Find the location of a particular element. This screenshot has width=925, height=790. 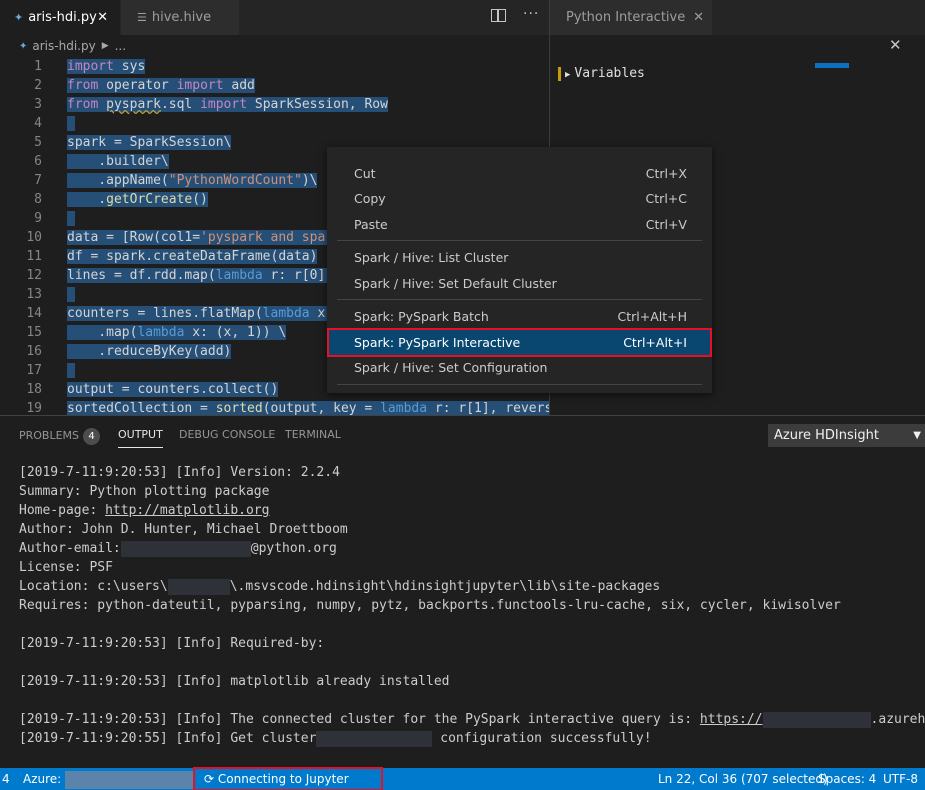

output-text: Author-email: is located at coordinates (70, 548).